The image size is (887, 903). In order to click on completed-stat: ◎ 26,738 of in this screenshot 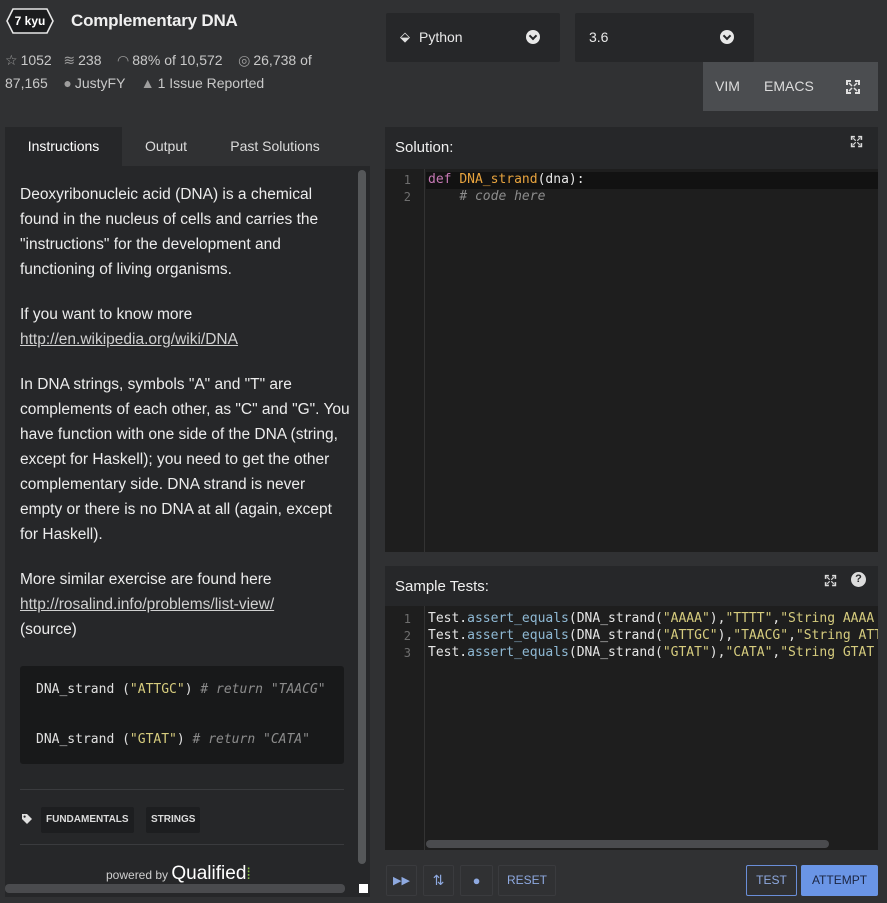, I will do `click(275, 60)`.